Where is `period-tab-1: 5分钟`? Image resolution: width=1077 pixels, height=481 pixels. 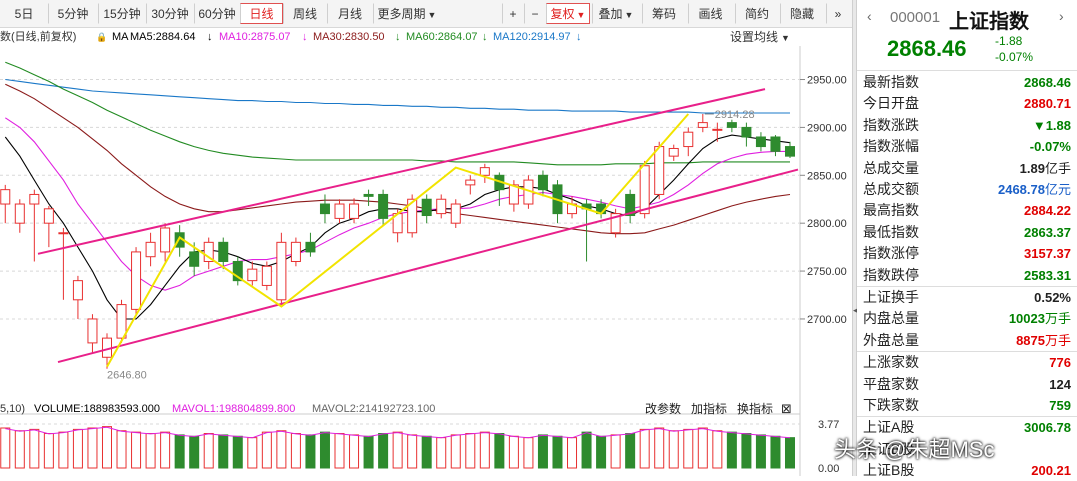 period-tab-1: 5分钟 is located at coordinates (73, 13).